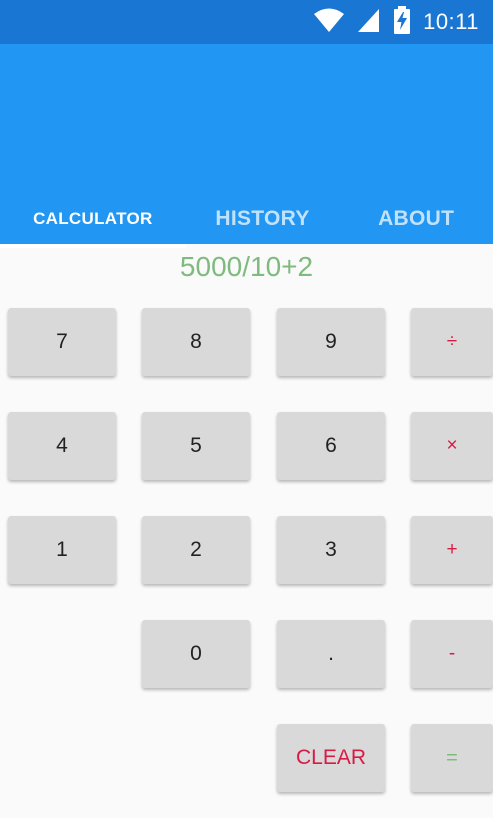 The width and height of the screenshot is (493, 818). Describe the element at coordinates (331, 654) in the screenshot. I see `decimal-point-button: .` at that location.